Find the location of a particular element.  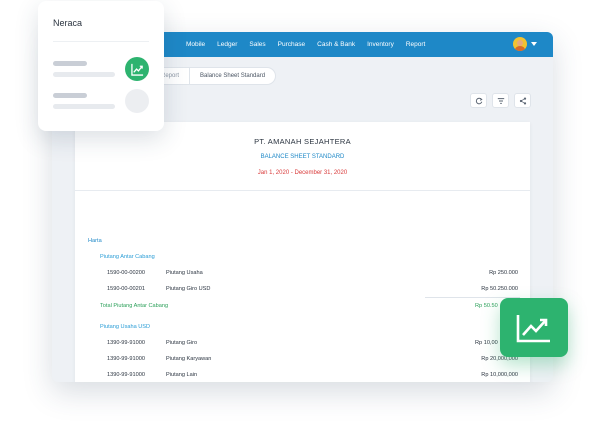

report-toolbar is located at coordinates (498, 100).